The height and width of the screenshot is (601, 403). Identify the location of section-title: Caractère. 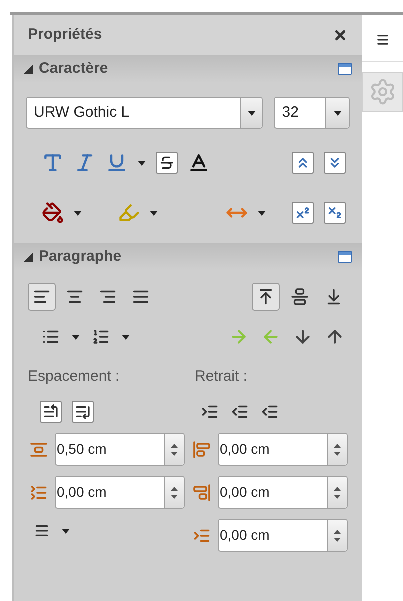
(73, 68).